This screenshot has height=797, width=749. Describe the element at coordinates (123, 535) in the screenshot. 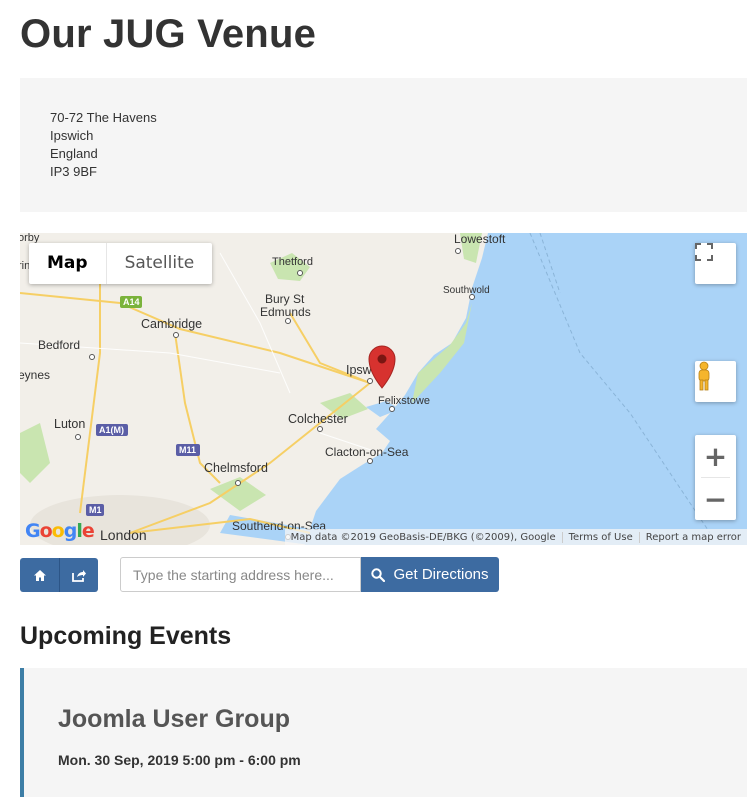

I see `label-london: London` at that location.